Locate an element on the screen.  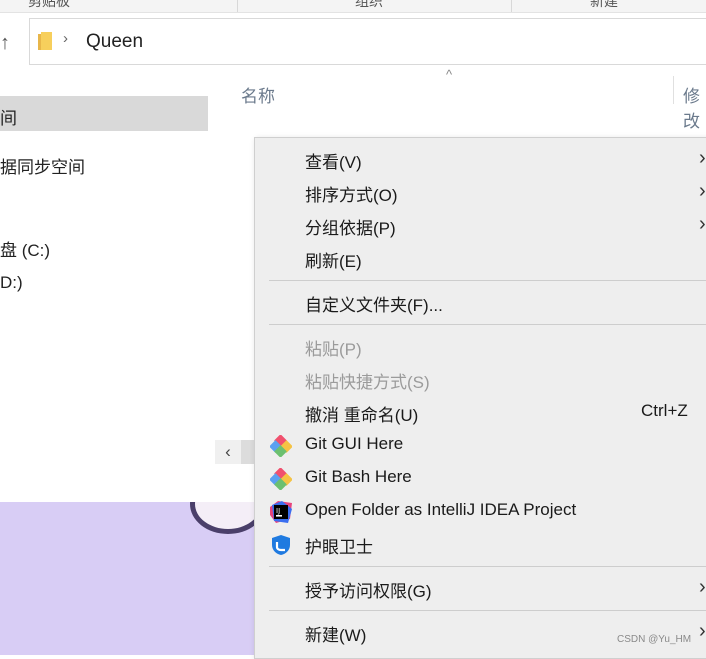
folder-icon is located at coordinates (45, 41).